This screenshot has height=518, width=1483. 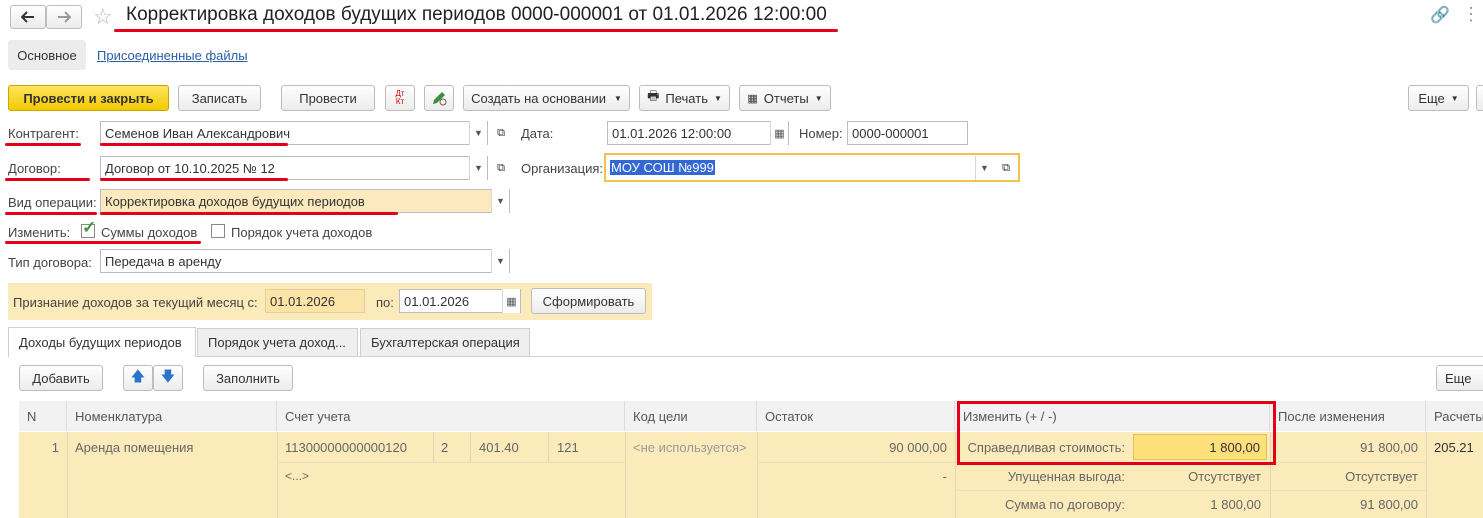 What do you see at coordinates (172, 416) in the screenshot?
I see `col-nomenclature: Номенклатура` at bounding box center [172, 416].